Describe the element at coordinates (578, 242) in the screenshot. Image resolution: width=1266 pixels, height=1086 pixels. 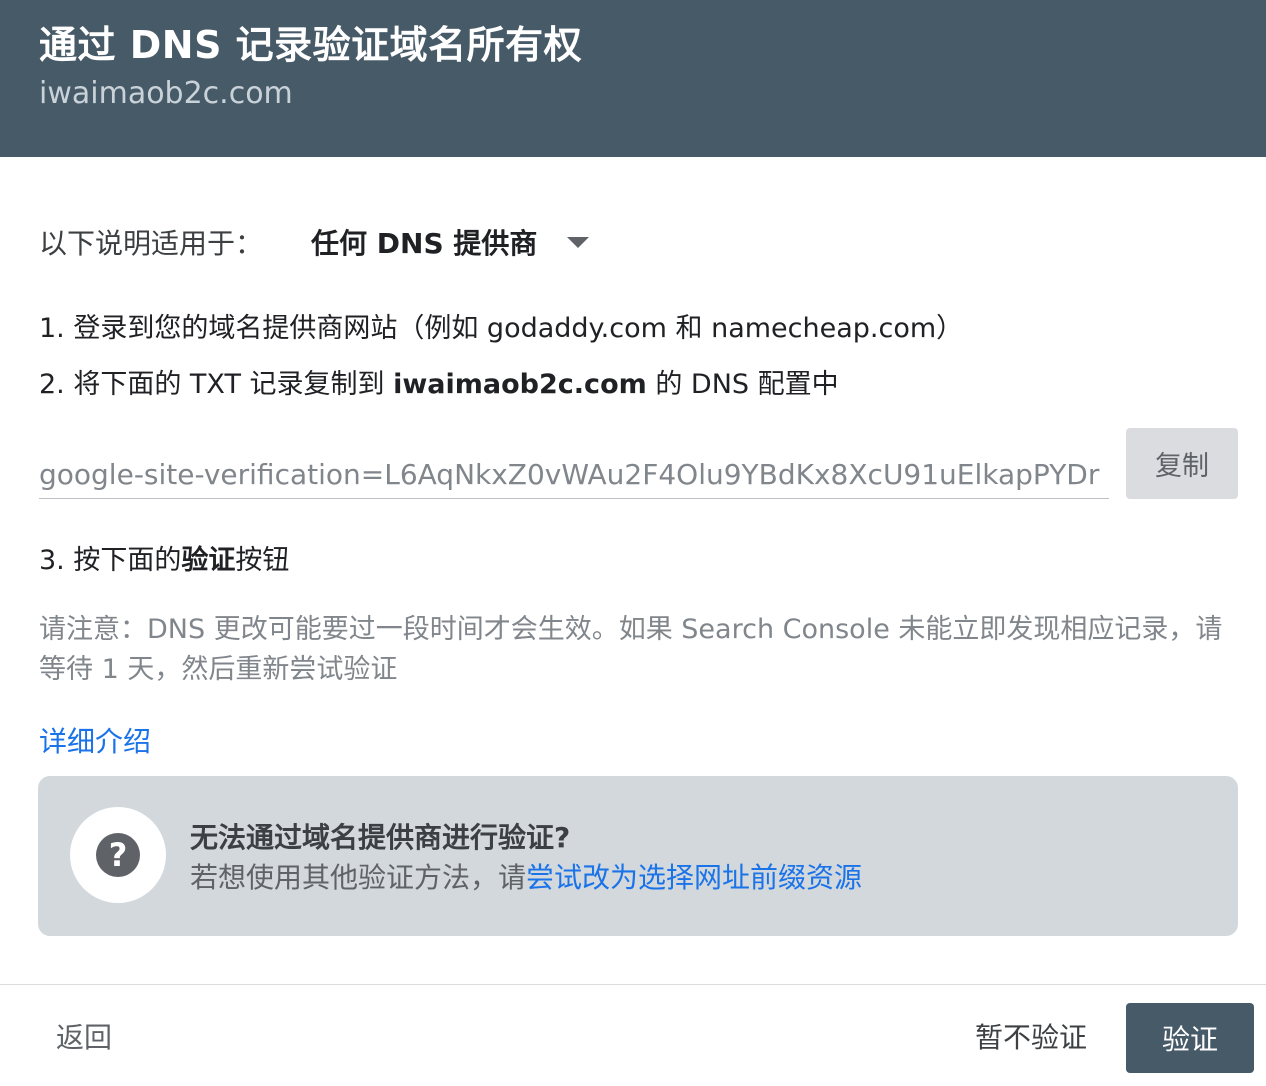
I see `chevron-down-icon` at that location.